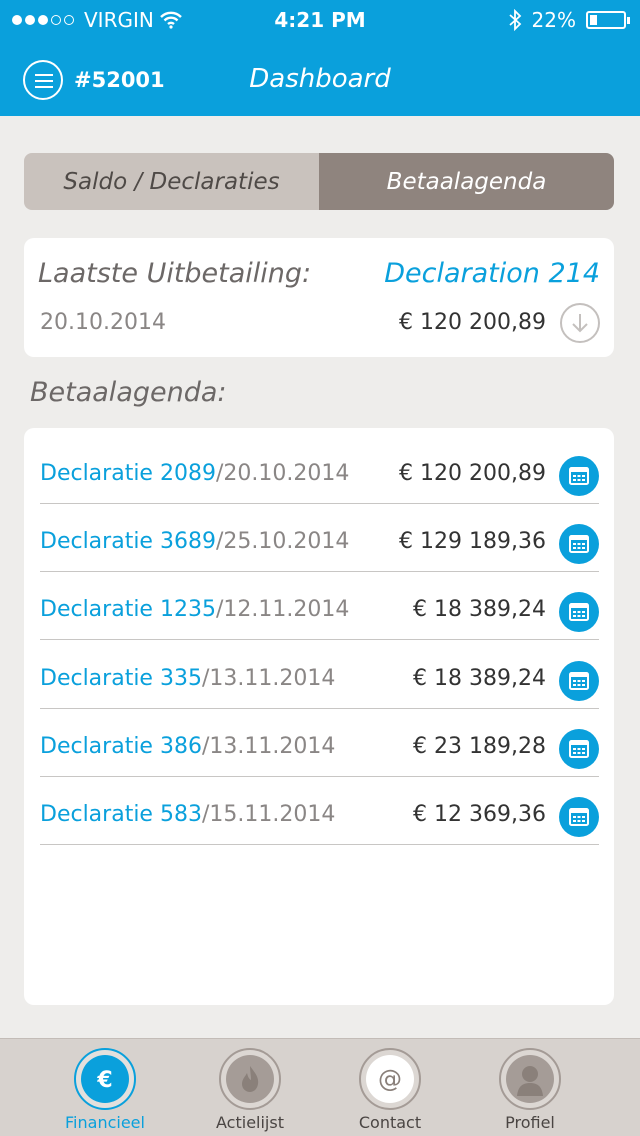 This screenshot has width=640, height=1136. What do you see at coordinates (530, 1122) in the screenshot?
I see `tab-label: Profiel` at bounding box center [530, 1122].